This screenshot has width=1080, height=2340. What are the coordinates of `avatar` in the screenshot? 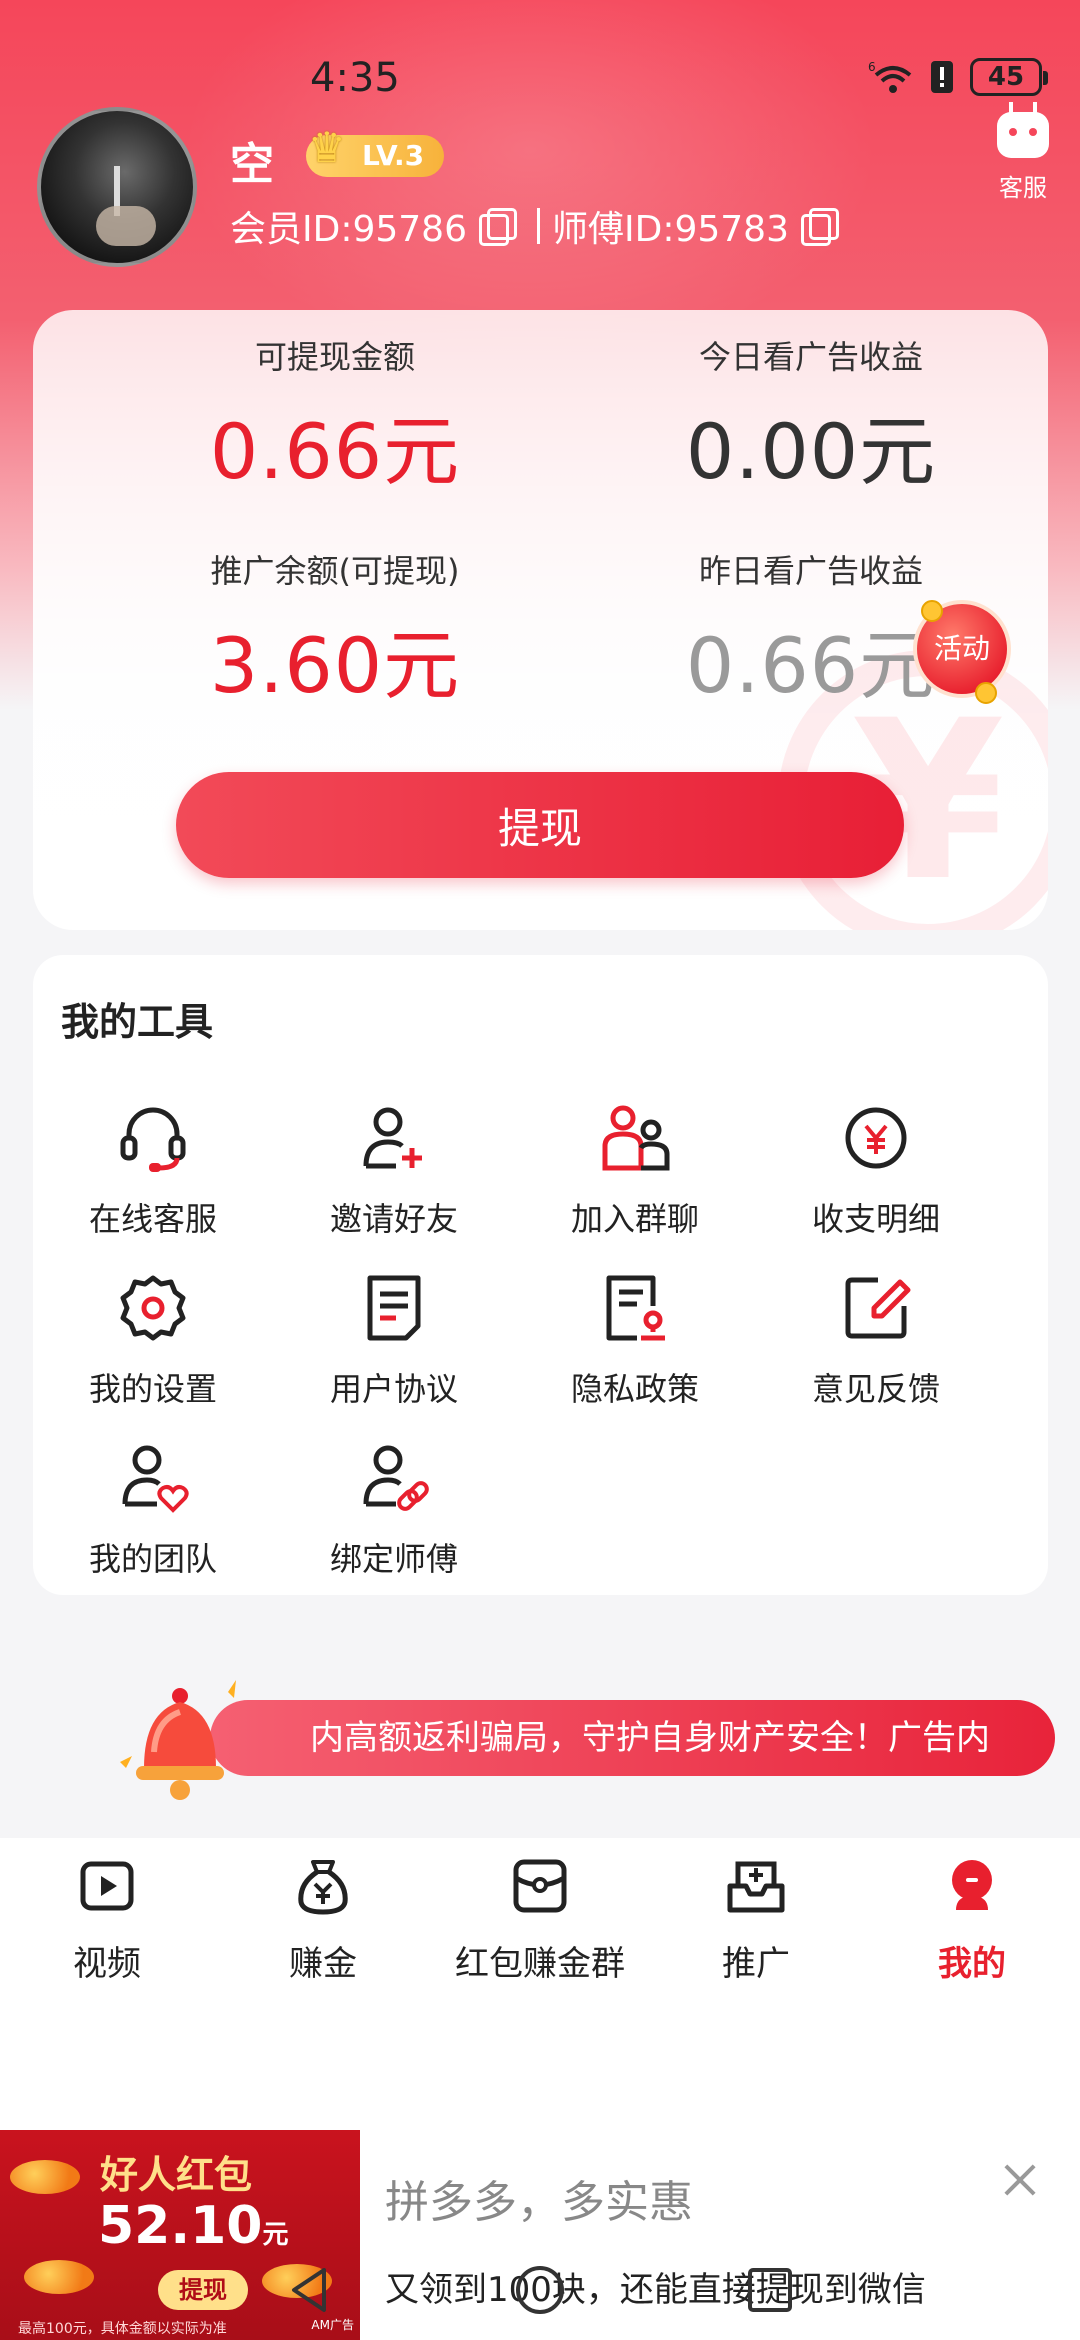 It's located at (117, 187).